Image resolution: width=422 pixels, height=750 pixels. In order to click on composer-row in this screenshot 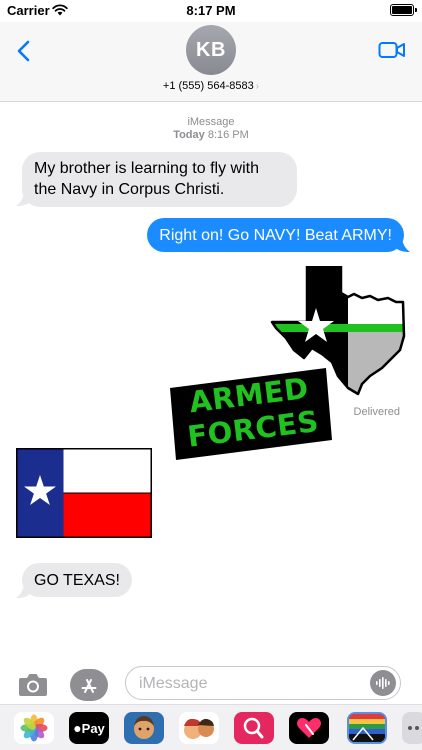, I will do `click(211, 683)`.